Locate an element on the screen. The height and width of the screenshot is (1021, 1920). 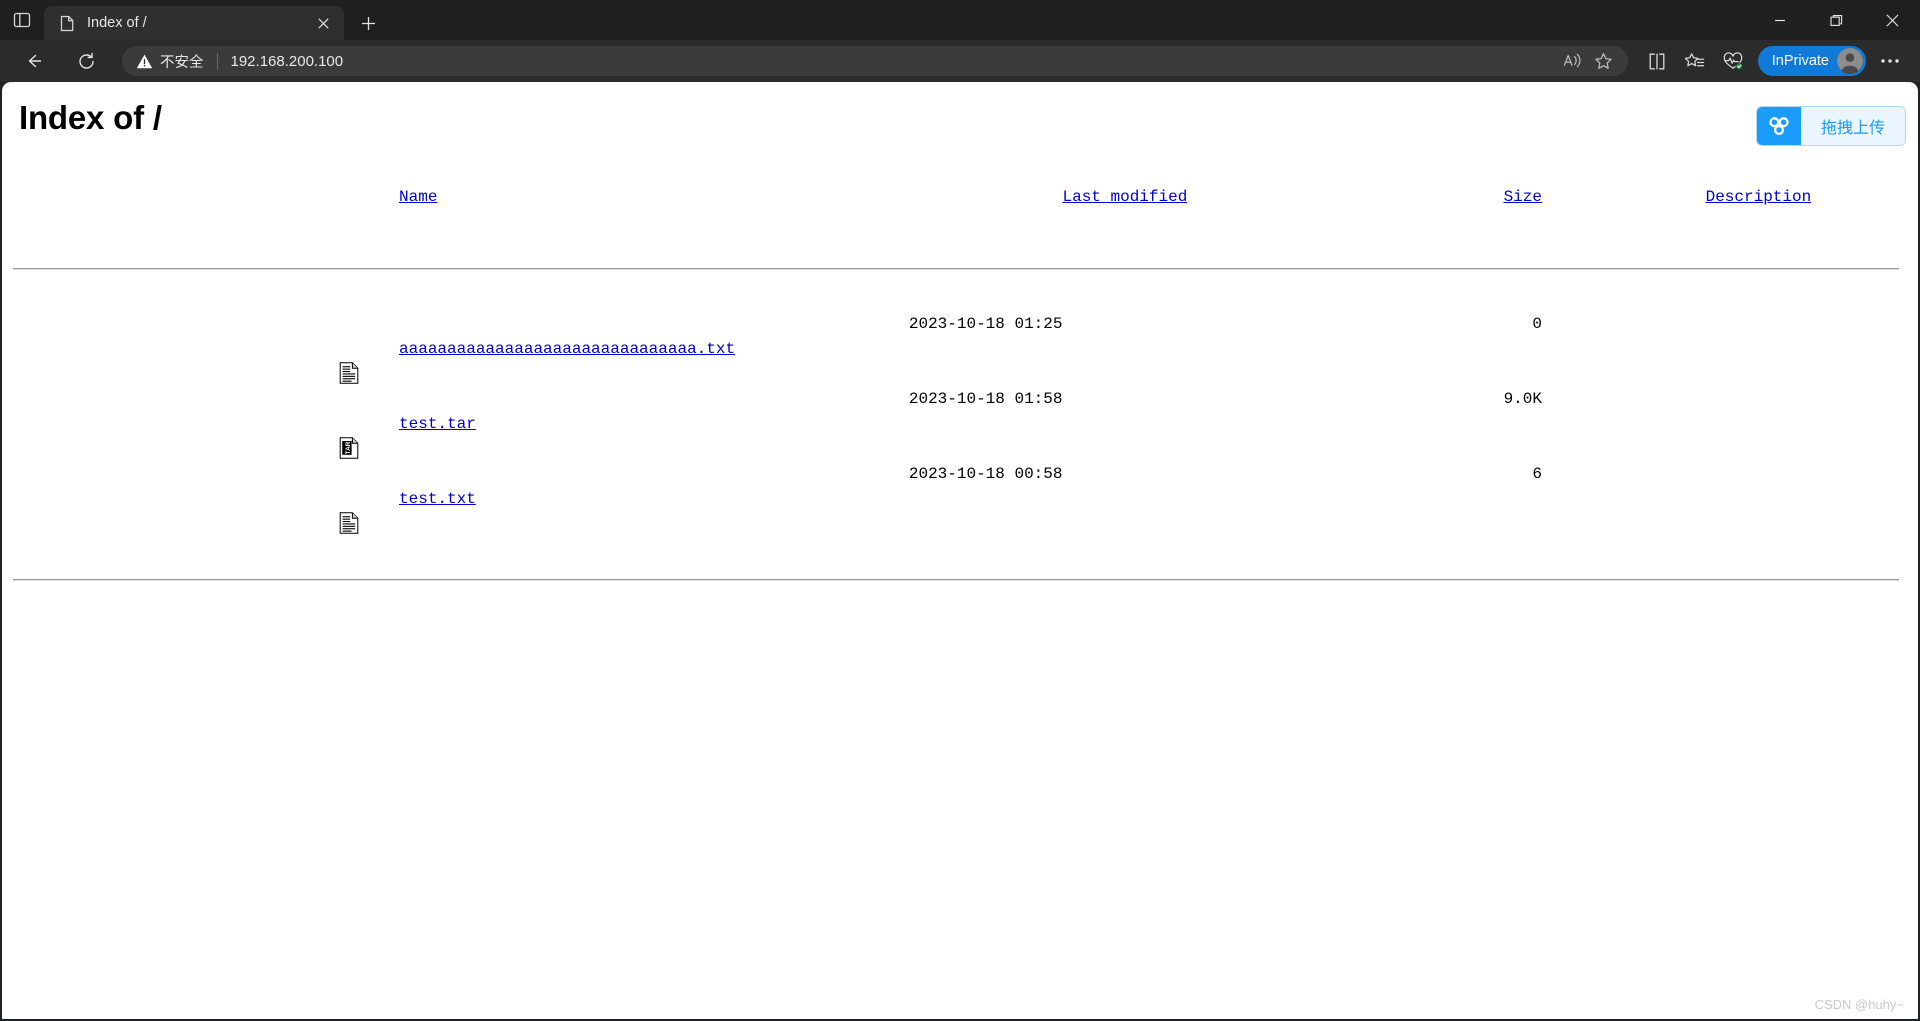
file-modified-cell: 2023-10-18 01:58 is located at coordinates (985, 399).